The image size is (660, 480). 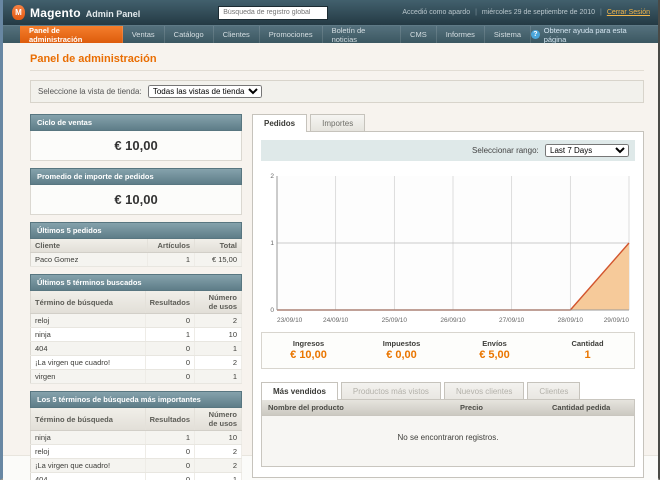 I want to click on nav-item-newsletter: Boletín de noticias, so click(x=362, y=35).